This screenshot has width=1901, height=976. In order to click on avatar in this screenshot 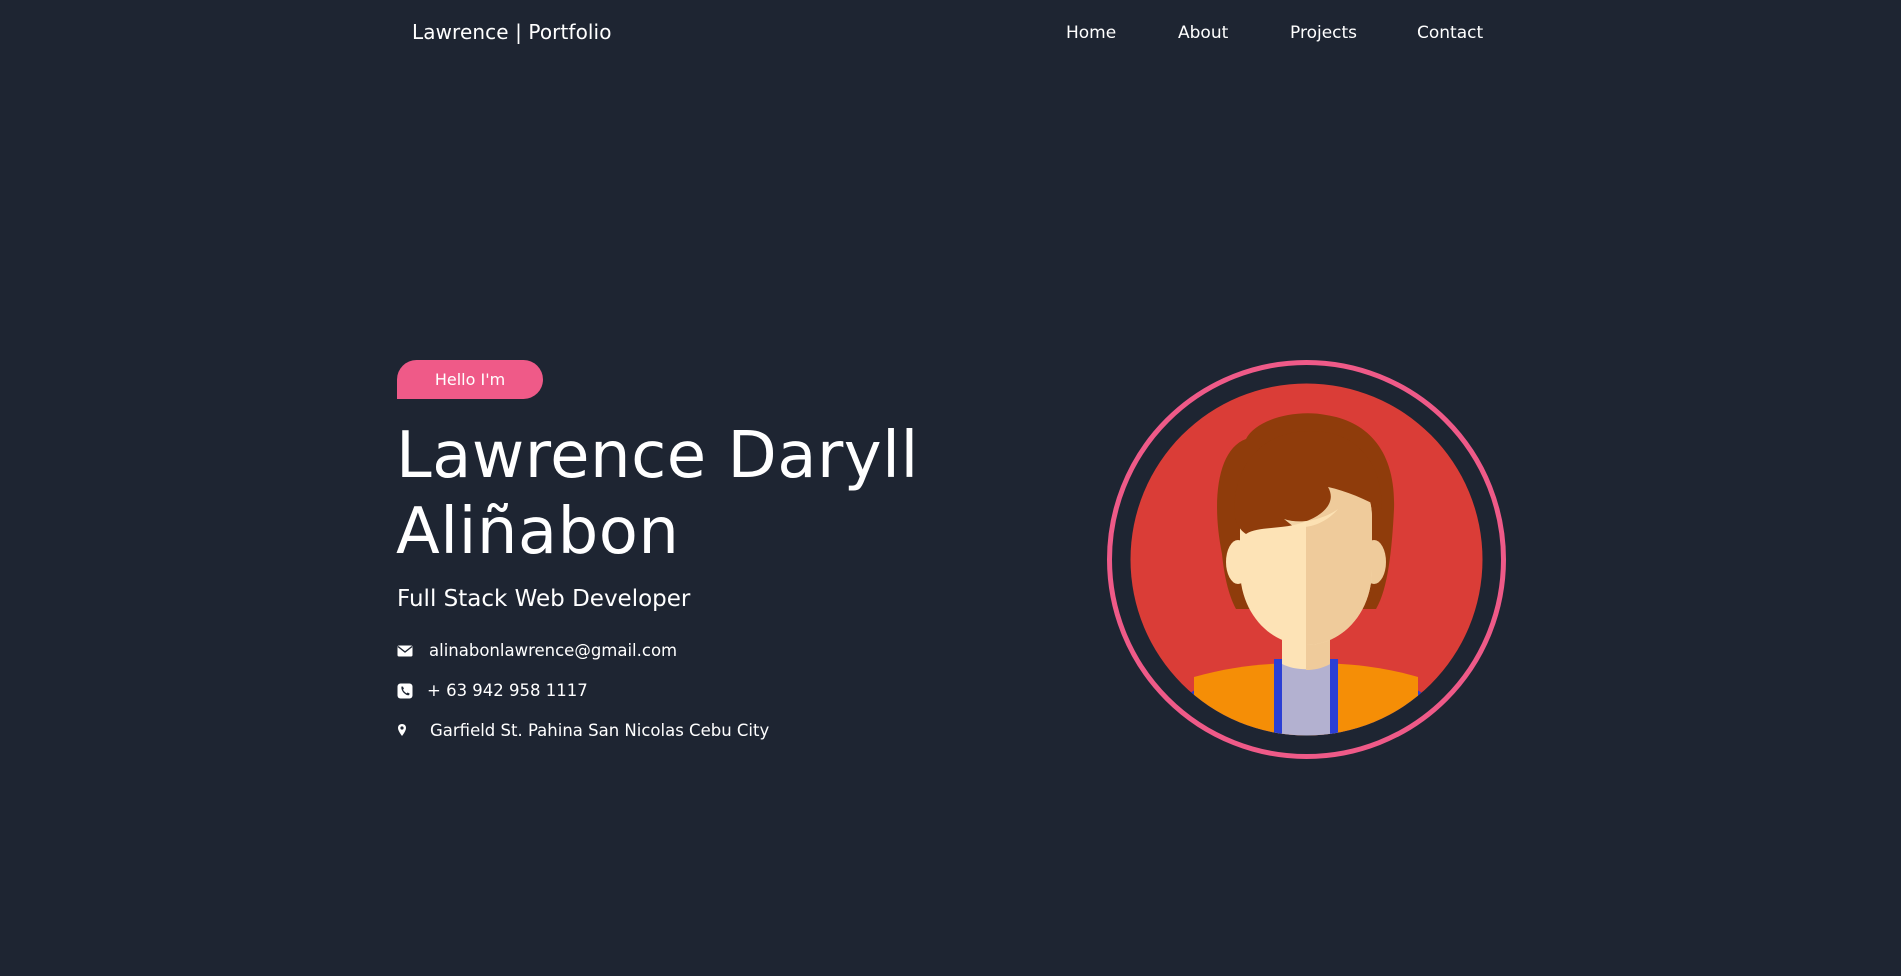, I will do `click(1306, 559)`.